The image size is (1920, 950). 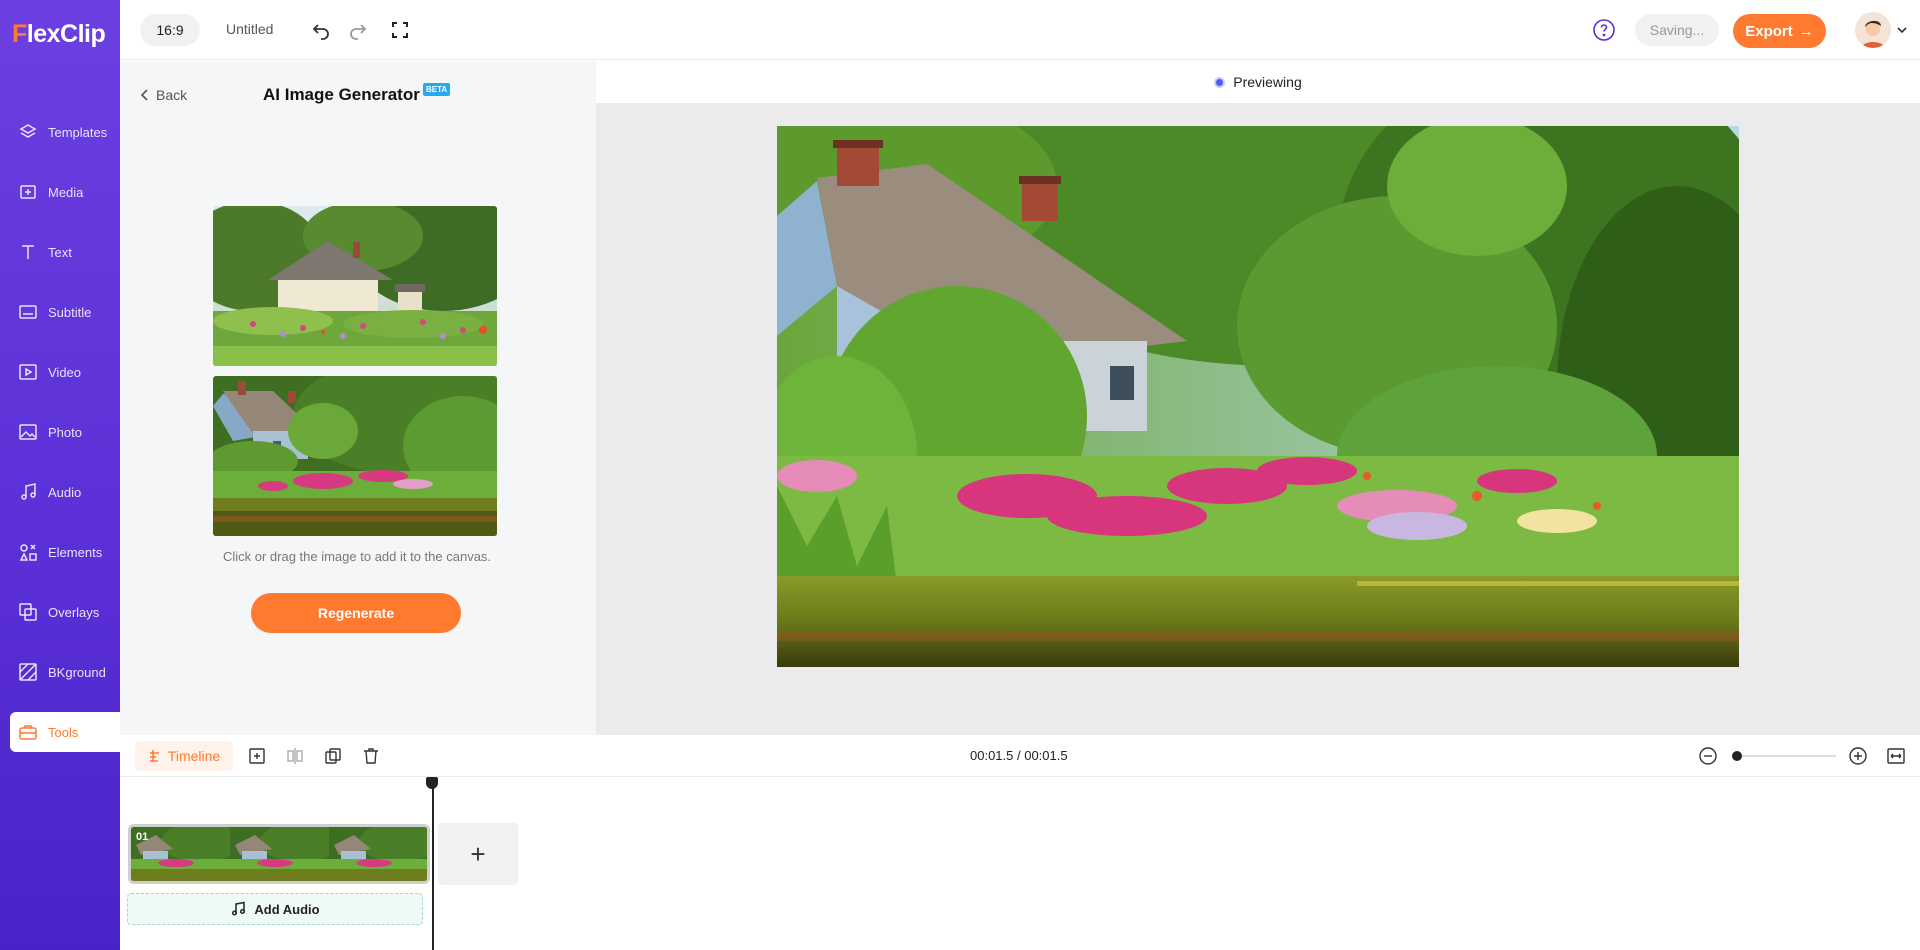 What do you see at coordinates (1020, 30) in the screenshot?
I see `top-bar: 16:9 Untitled Saving... Export →` at bounding box center [1020, 30].